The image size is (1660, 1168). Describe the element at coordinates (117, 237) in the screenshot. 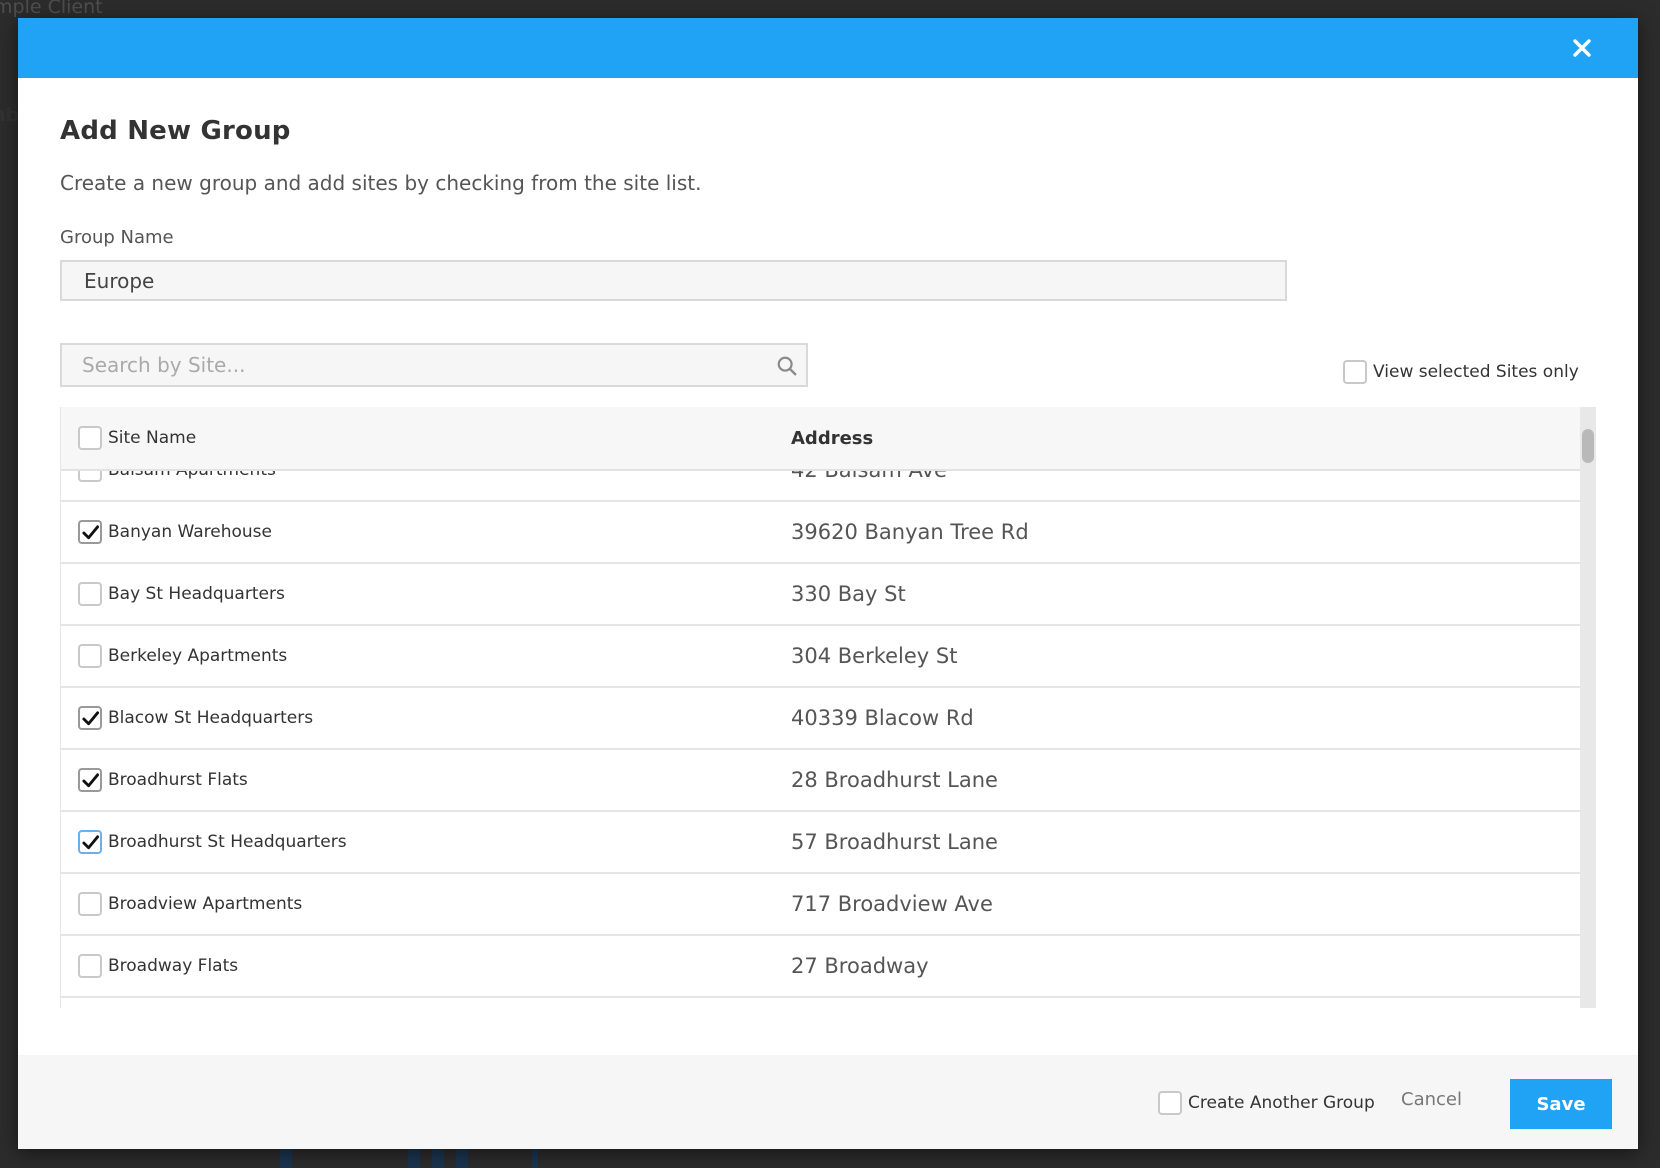

I see `group-name-label: Group Name` at that location.